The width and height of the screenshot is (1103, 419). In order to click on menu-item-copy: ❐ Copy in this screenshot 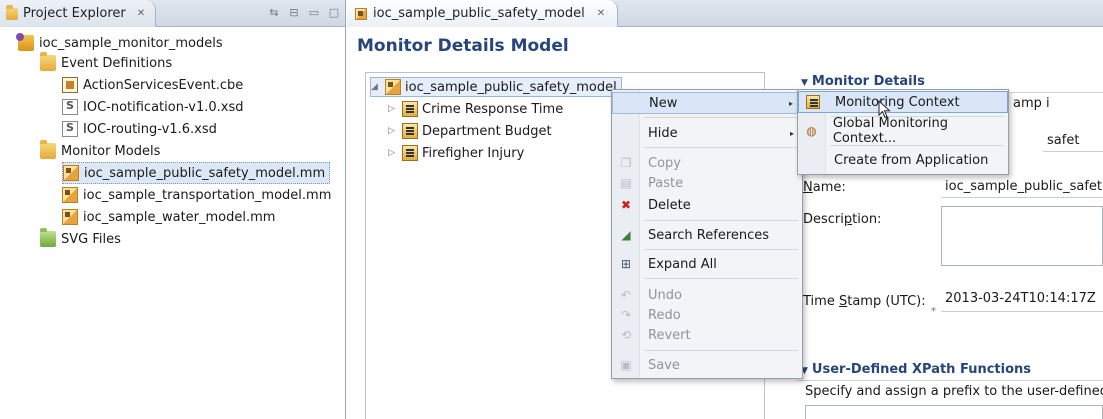, I will do `click(707, 163)`.